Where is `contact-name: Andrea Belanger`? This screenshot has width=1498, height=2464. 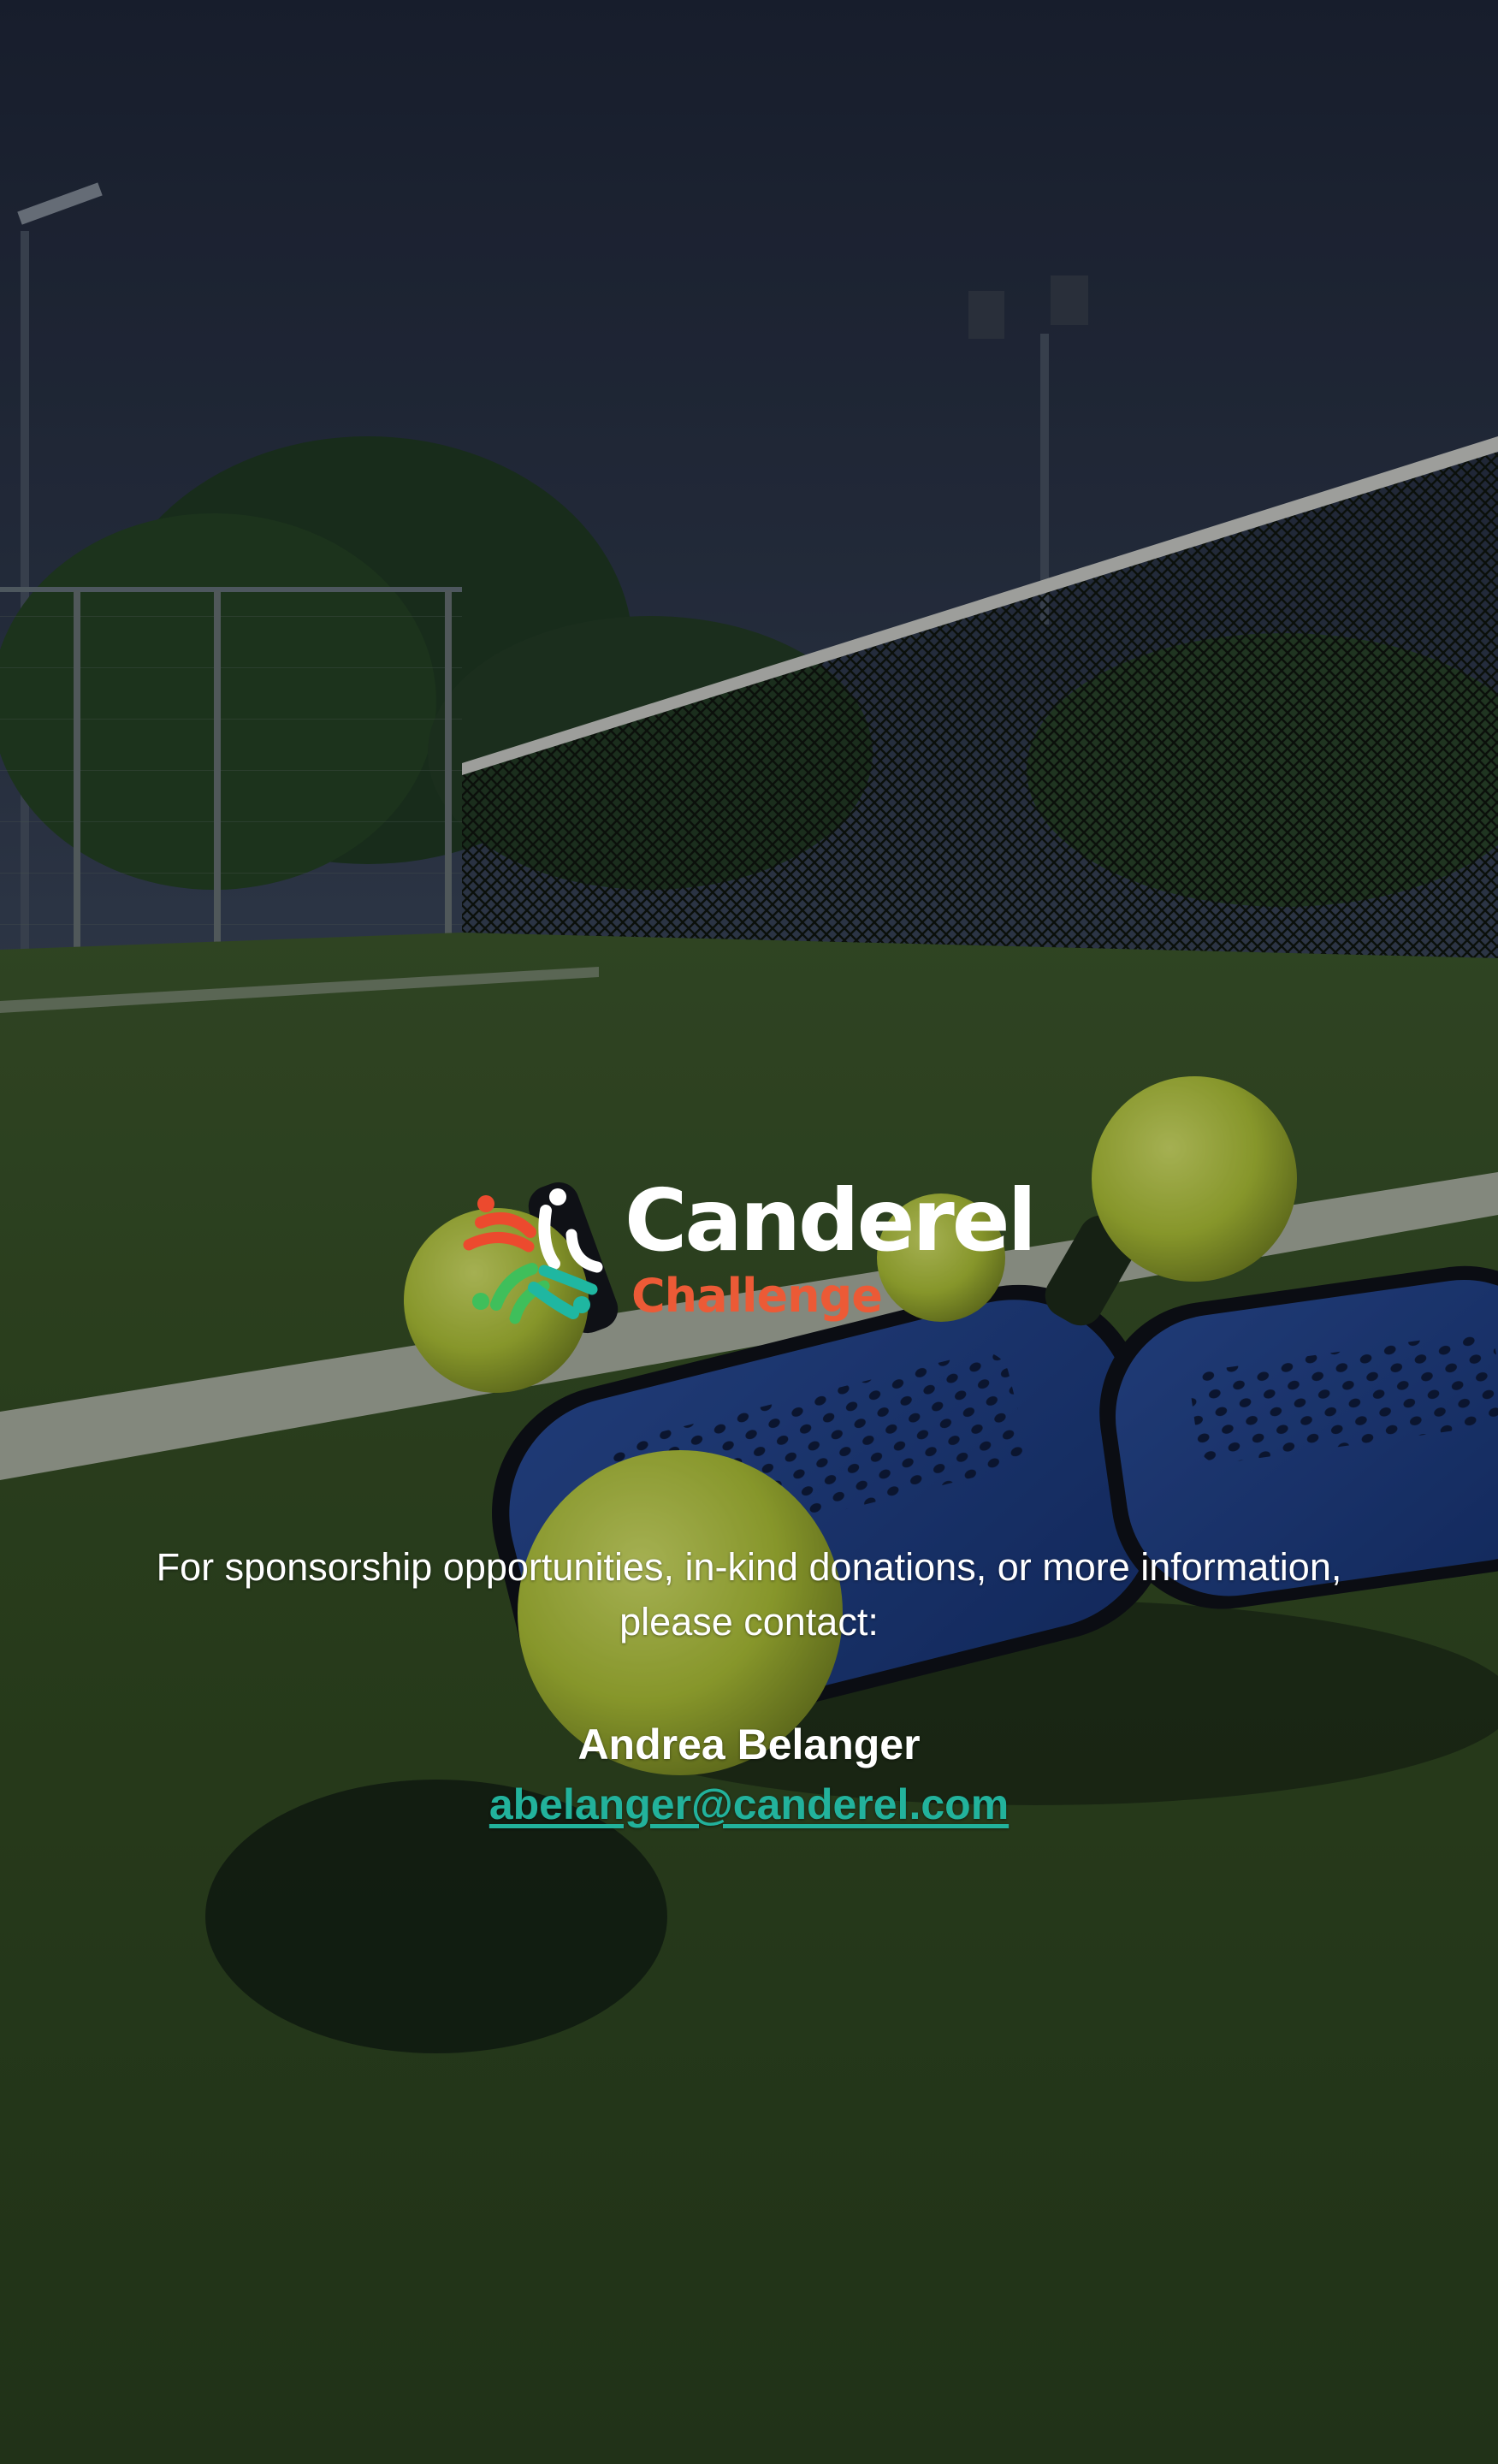 contact-name: Andrea Belanger is located at coordinates (749, 1744).